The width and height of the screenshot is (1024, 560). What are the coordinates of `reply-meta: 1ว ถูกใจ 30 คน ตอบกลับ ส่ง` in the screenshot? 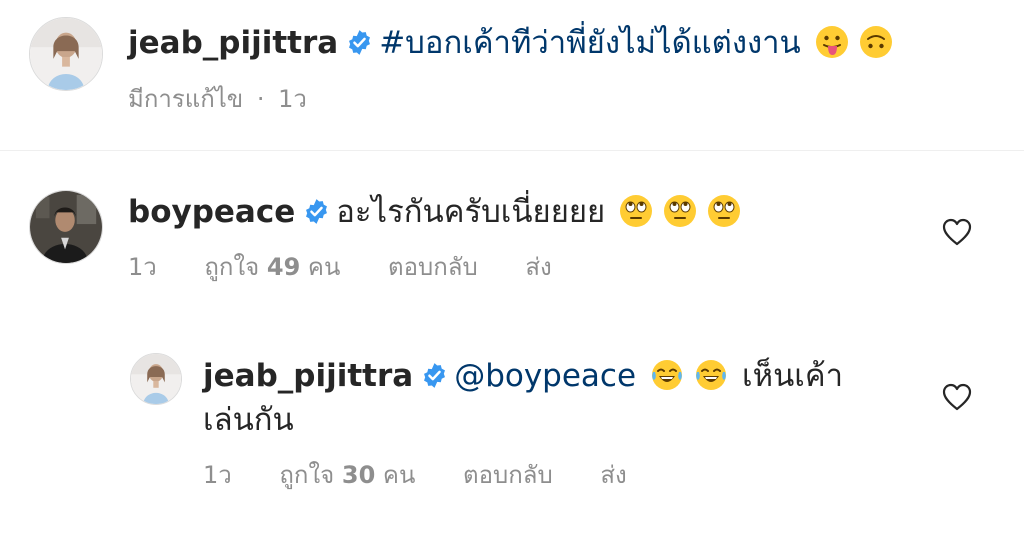 It's located at (415, 475).